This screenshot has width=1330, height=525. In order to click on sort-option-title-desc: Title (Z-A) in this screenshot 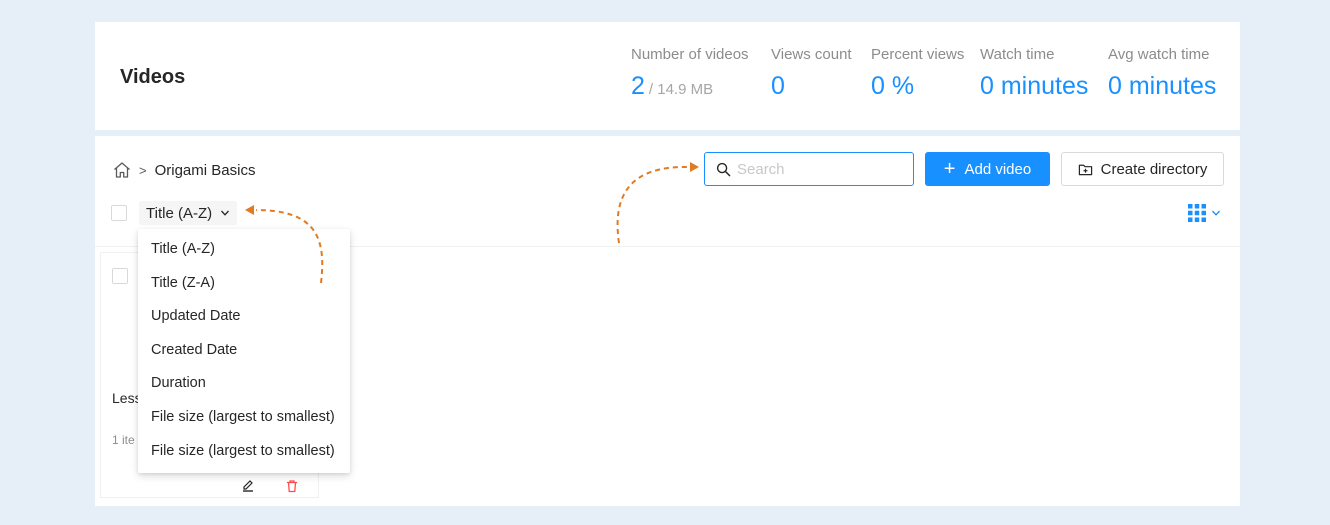, I will do `click(244, 284)`.